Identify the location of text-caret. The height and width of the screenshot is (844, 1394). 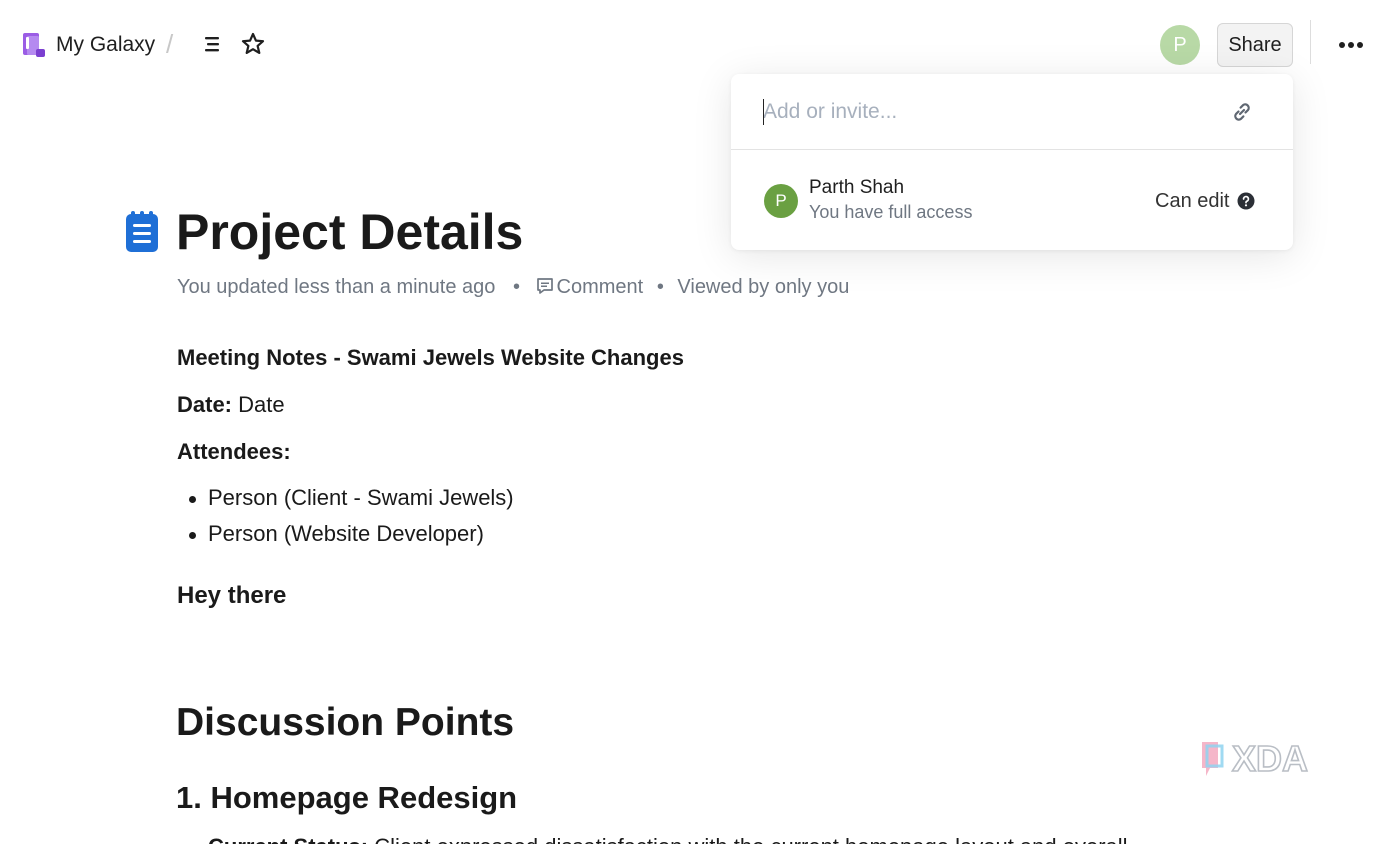
(763, 112).